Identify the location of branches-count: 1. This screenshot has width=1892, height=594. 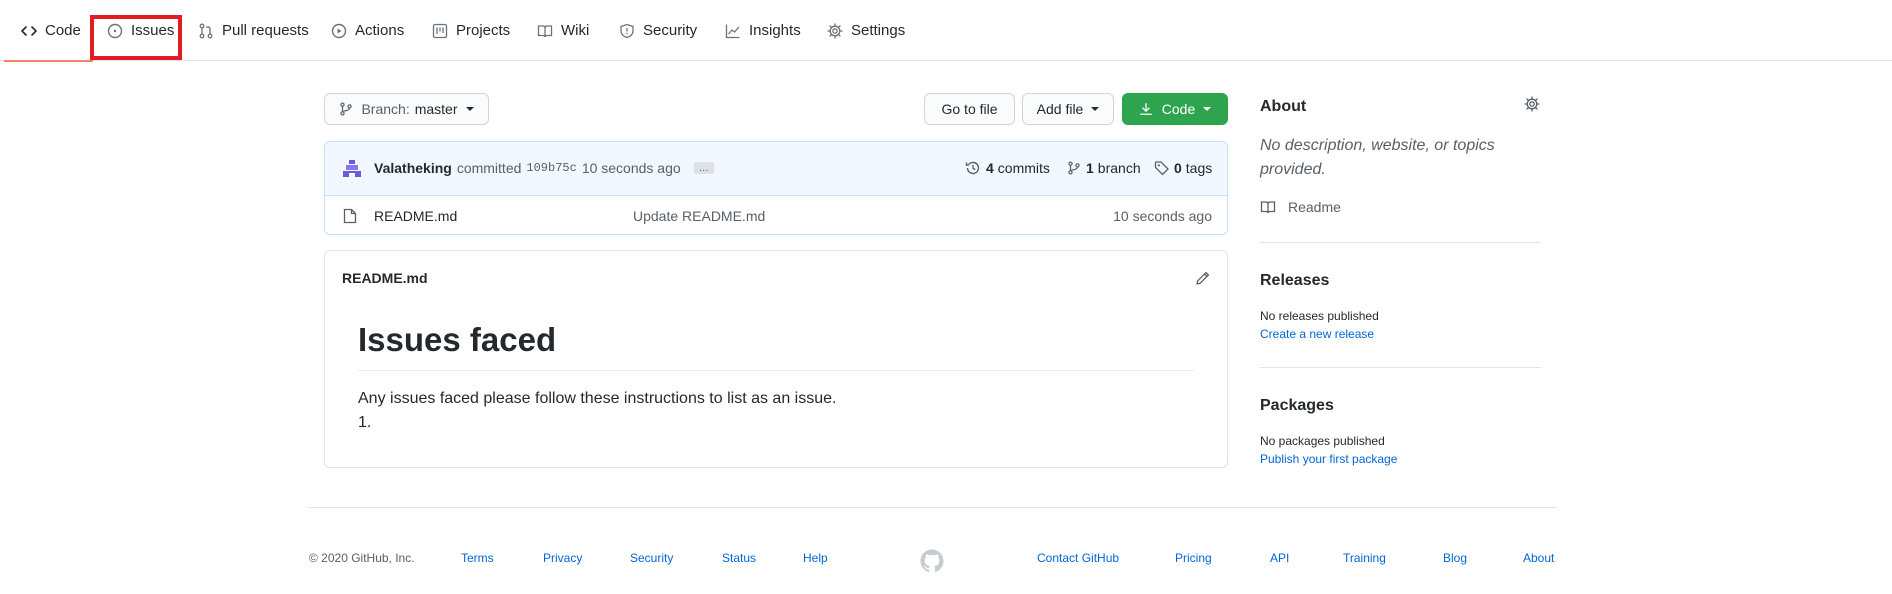
(1090, 168).